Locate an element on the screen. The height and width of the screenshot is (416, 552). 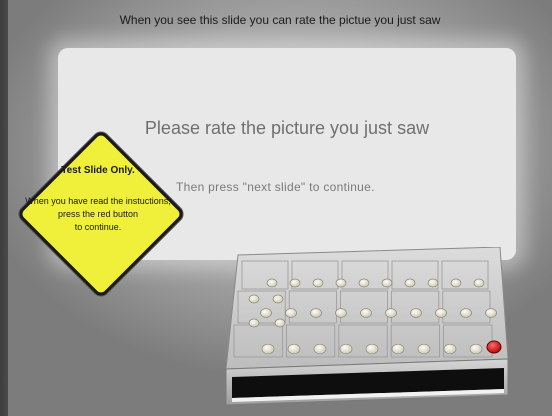
sign-line-1: When you have read the instuctions, is located at coordinates (98, 201).